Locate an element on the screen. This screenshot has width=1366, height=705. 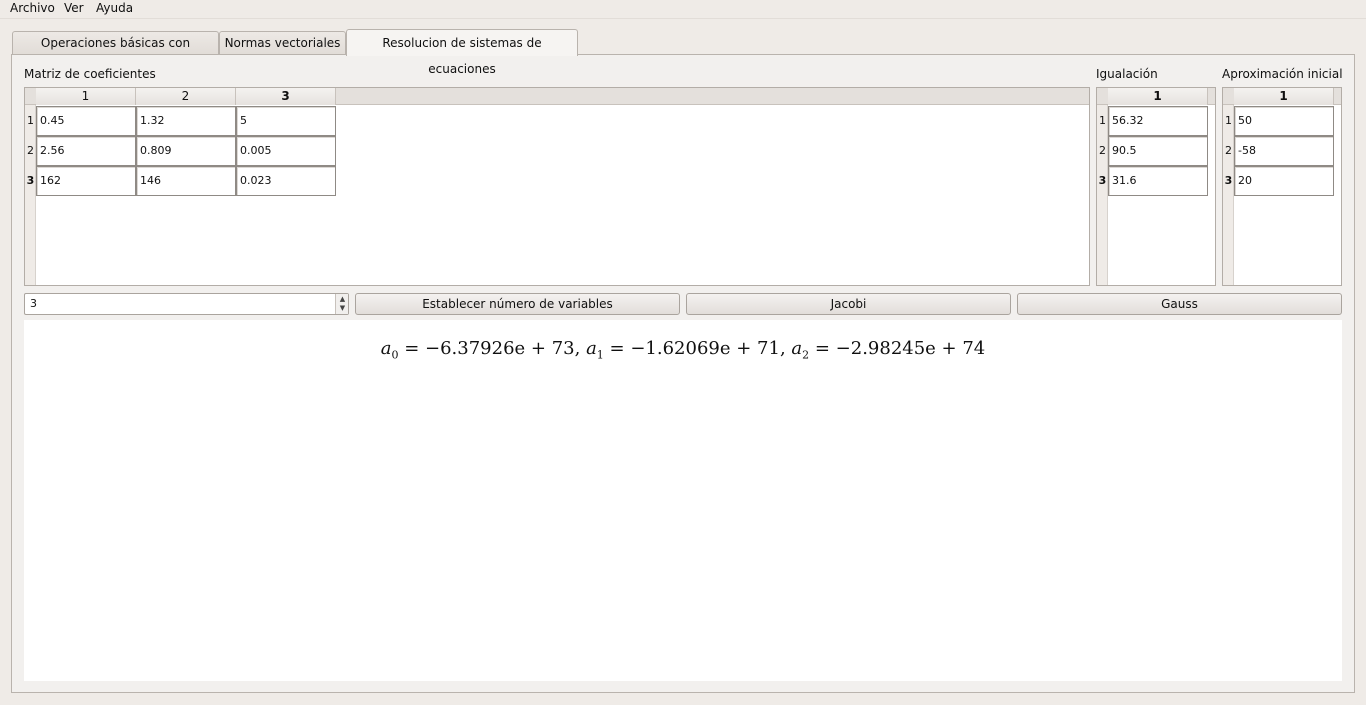
menu-ayuda: Ayuda is located at coordinates (114, 8).